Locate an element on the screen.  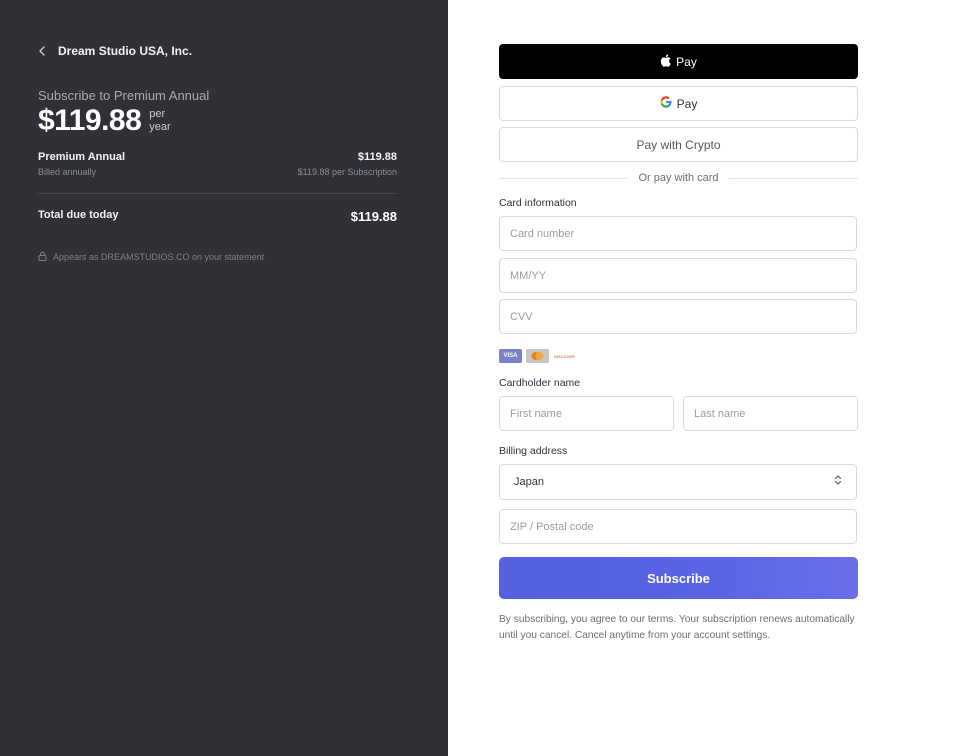
mastercard-icon is located at coordinates (537, 356).